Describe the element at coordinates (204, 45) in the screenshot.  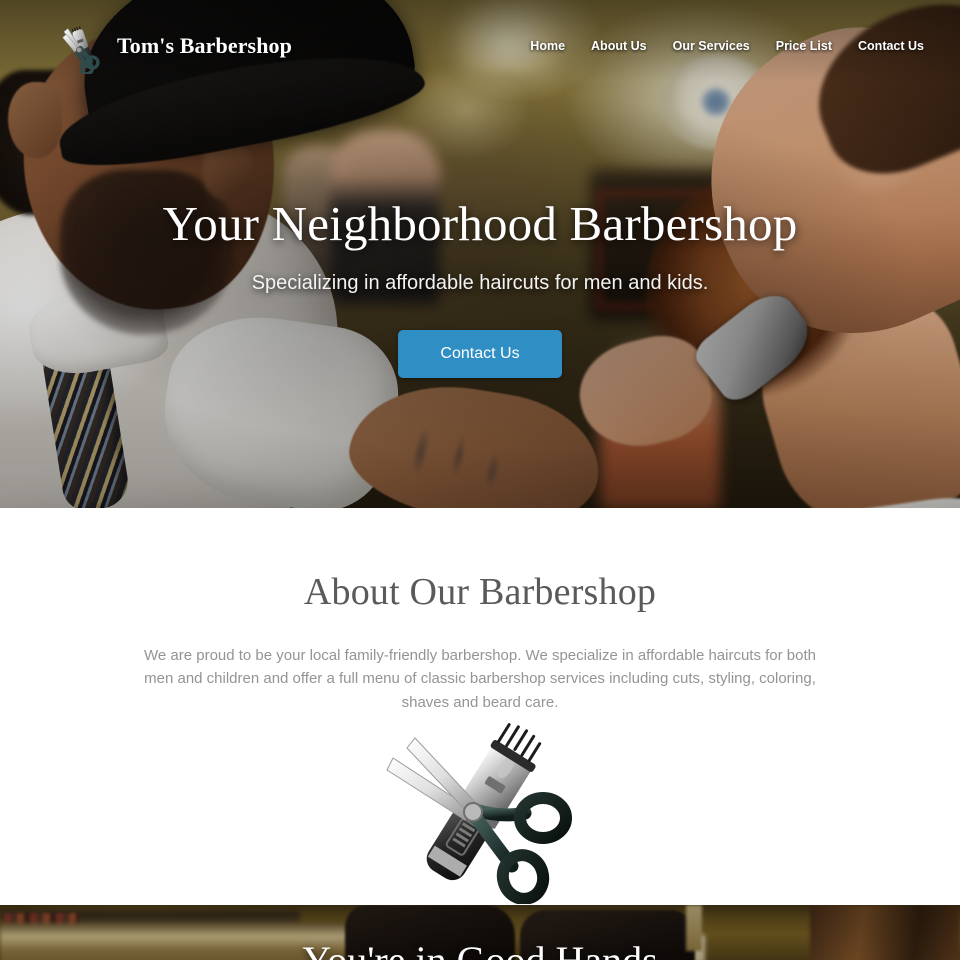
I see `brand-name: Tom's Barbershop` at that location.